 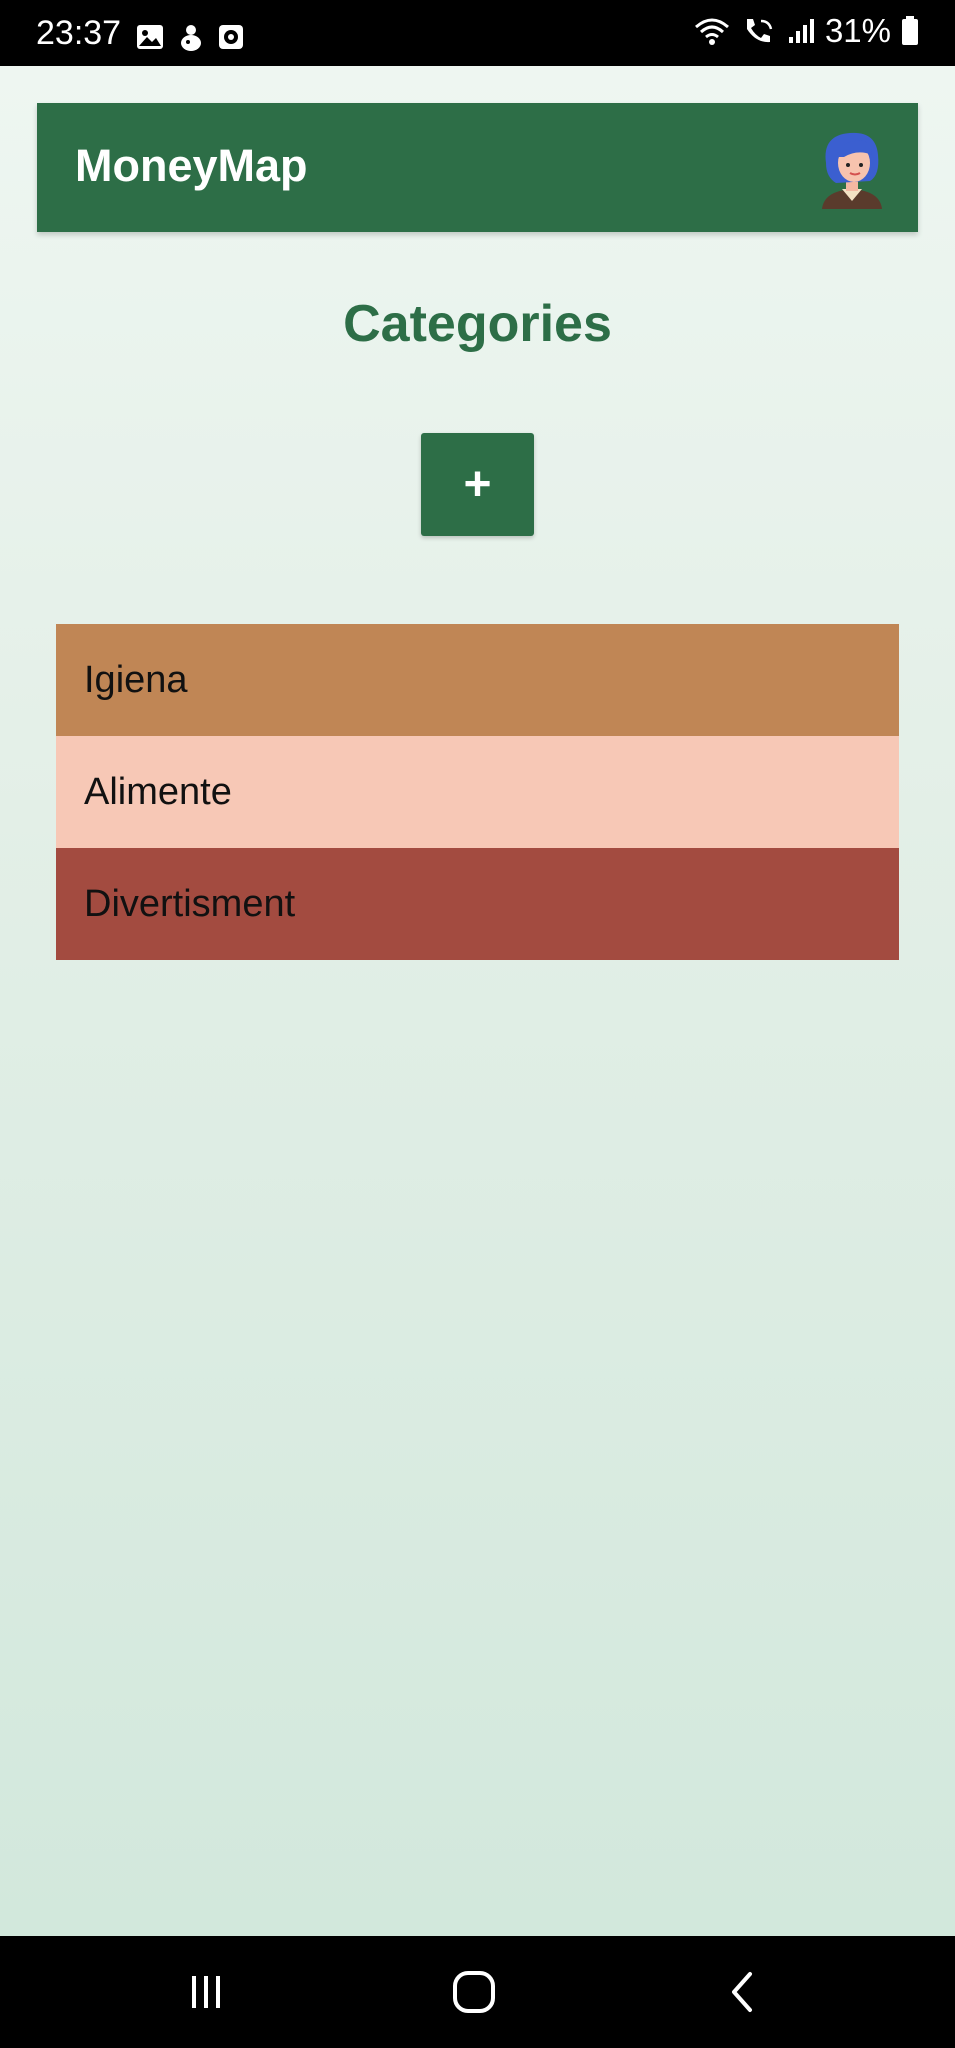 I want to click on home-icon, so click(x=474, y=1992).